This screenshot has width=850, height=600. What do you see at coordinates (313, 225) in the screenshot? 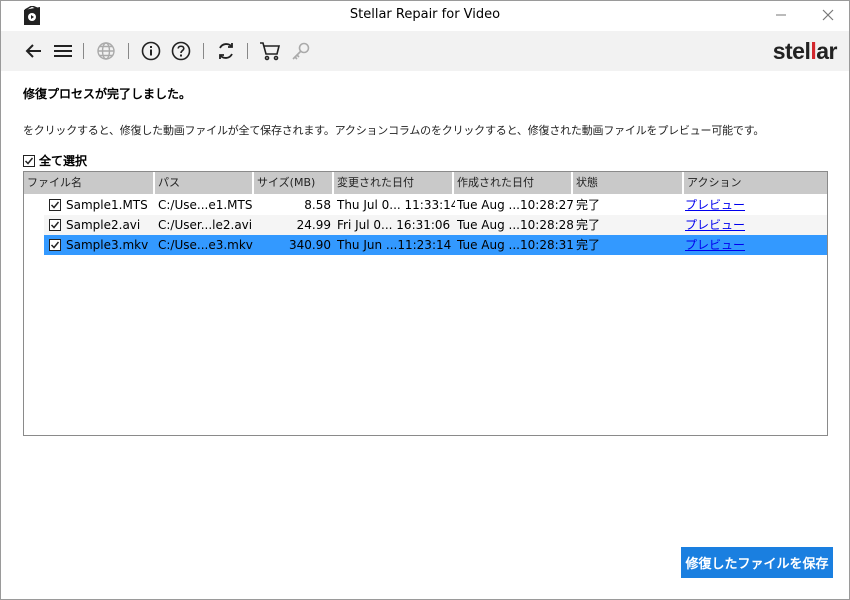
I see `file-size: 24.99` at bounding box center [313, 225].